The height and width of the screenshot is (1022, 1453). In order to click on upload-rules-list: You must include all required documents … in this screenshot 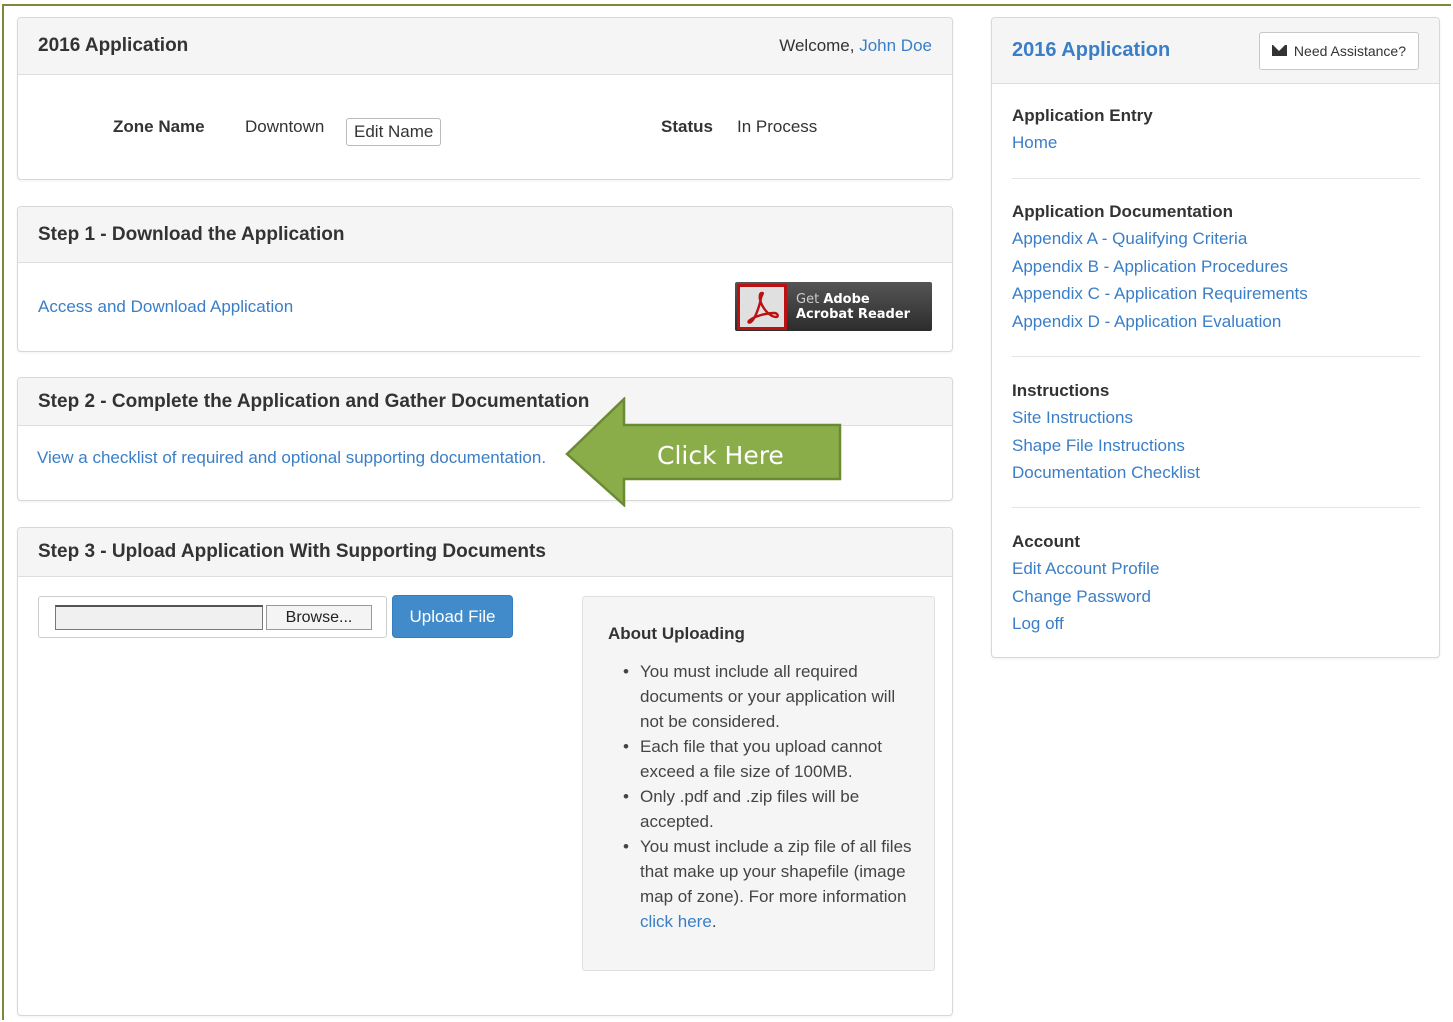, I will do `click(771, 796)`.